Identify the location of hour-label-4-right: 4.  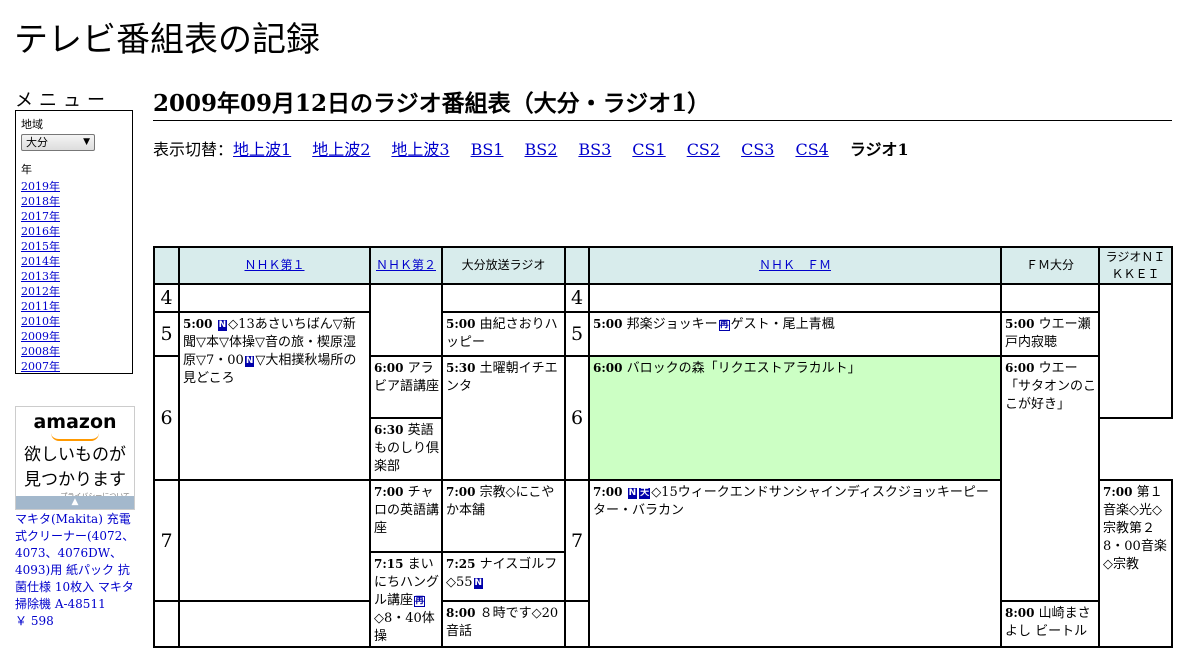
(577, 298).